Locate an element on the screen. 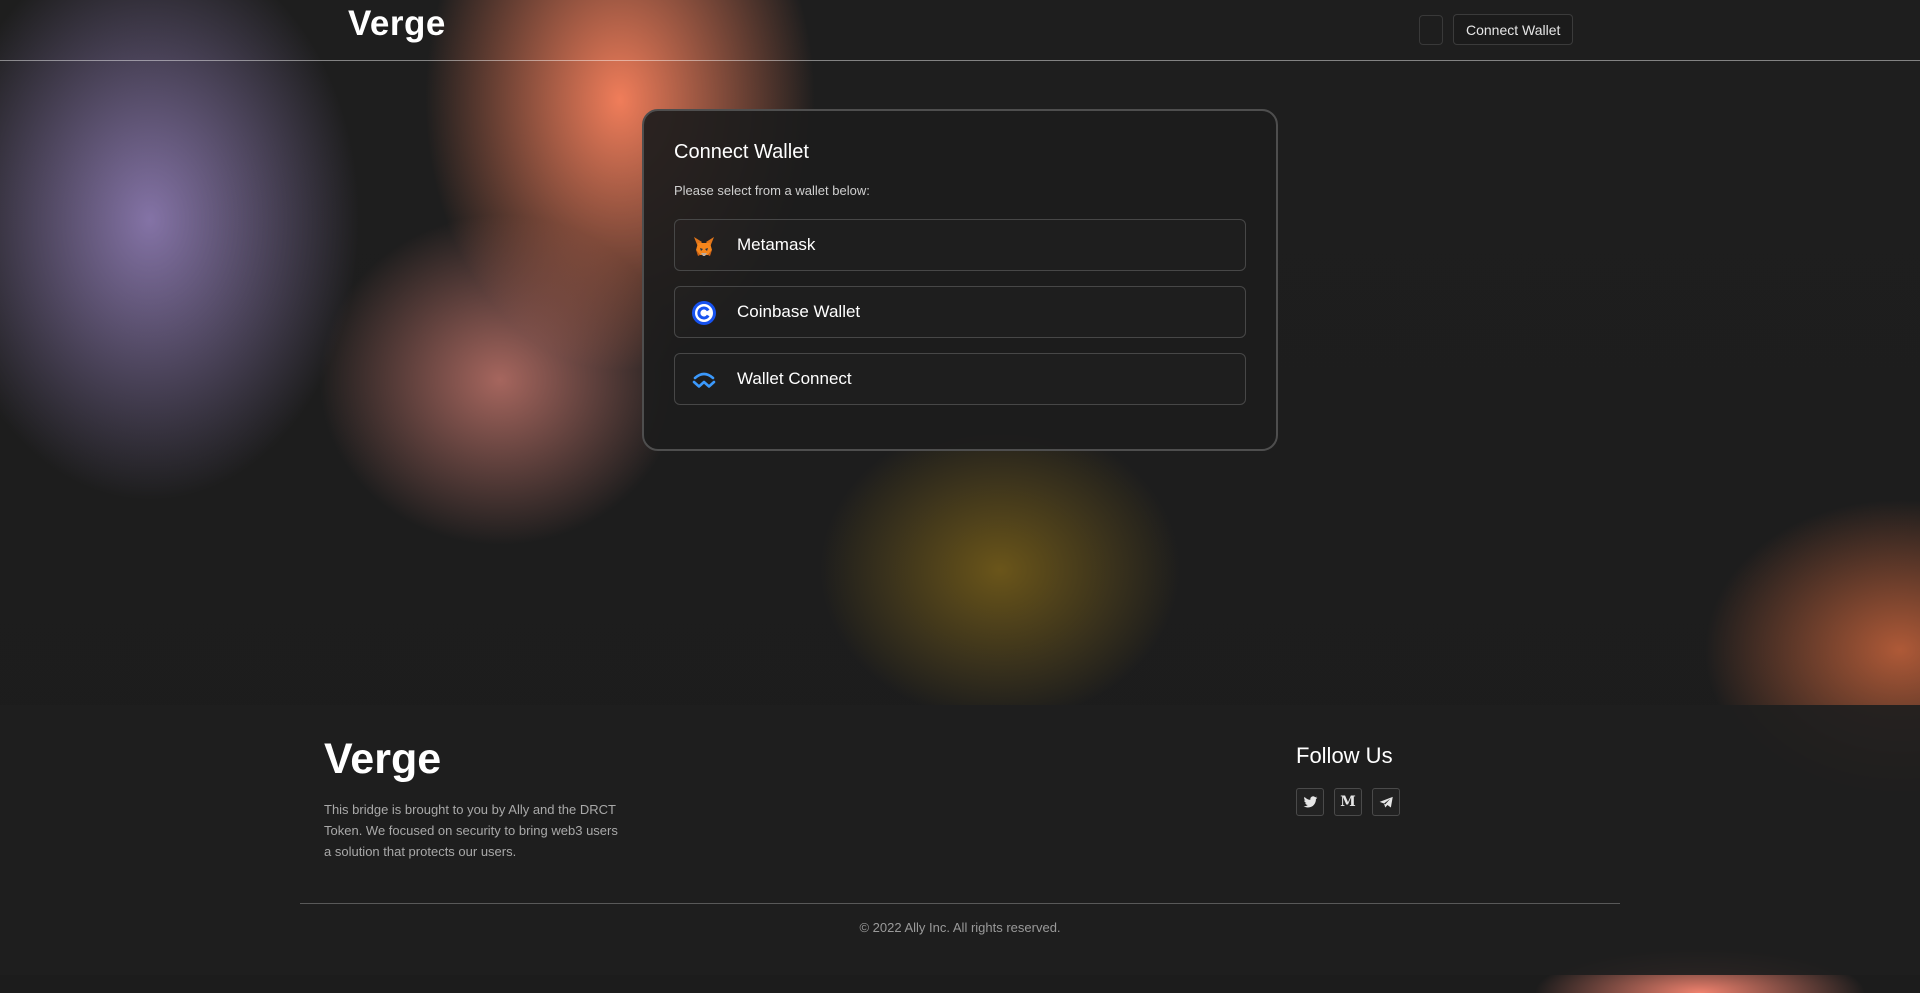 The width and height of the screenshot is (1920, 993). logo: Verge is located at coordinates (397, 24).